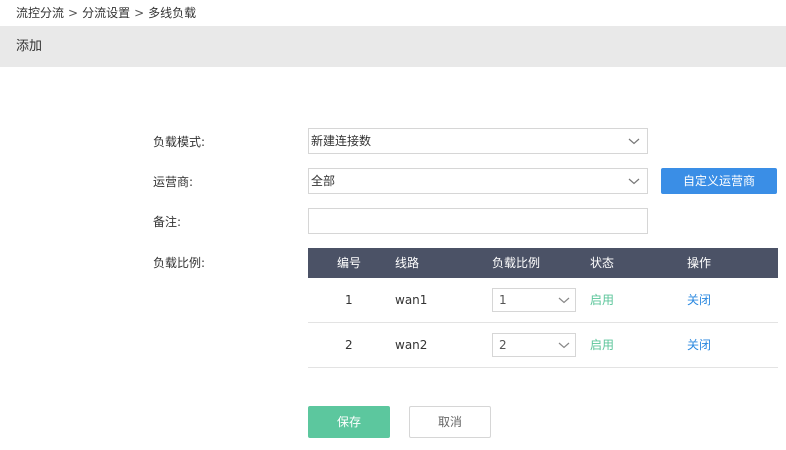  I want to click on cancel-button: 取消, so click(450, 422).